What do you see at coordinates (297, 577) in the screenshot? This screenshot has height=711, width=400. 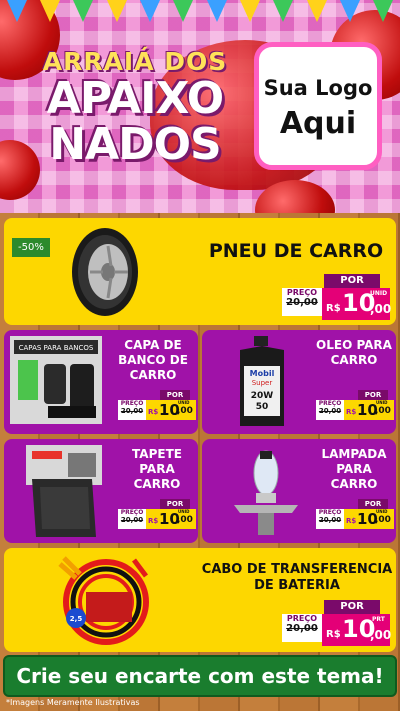 I see `product-name: CABO DE TRANSFERENCIA DE BATERIA` at bounding box center [297, 577].